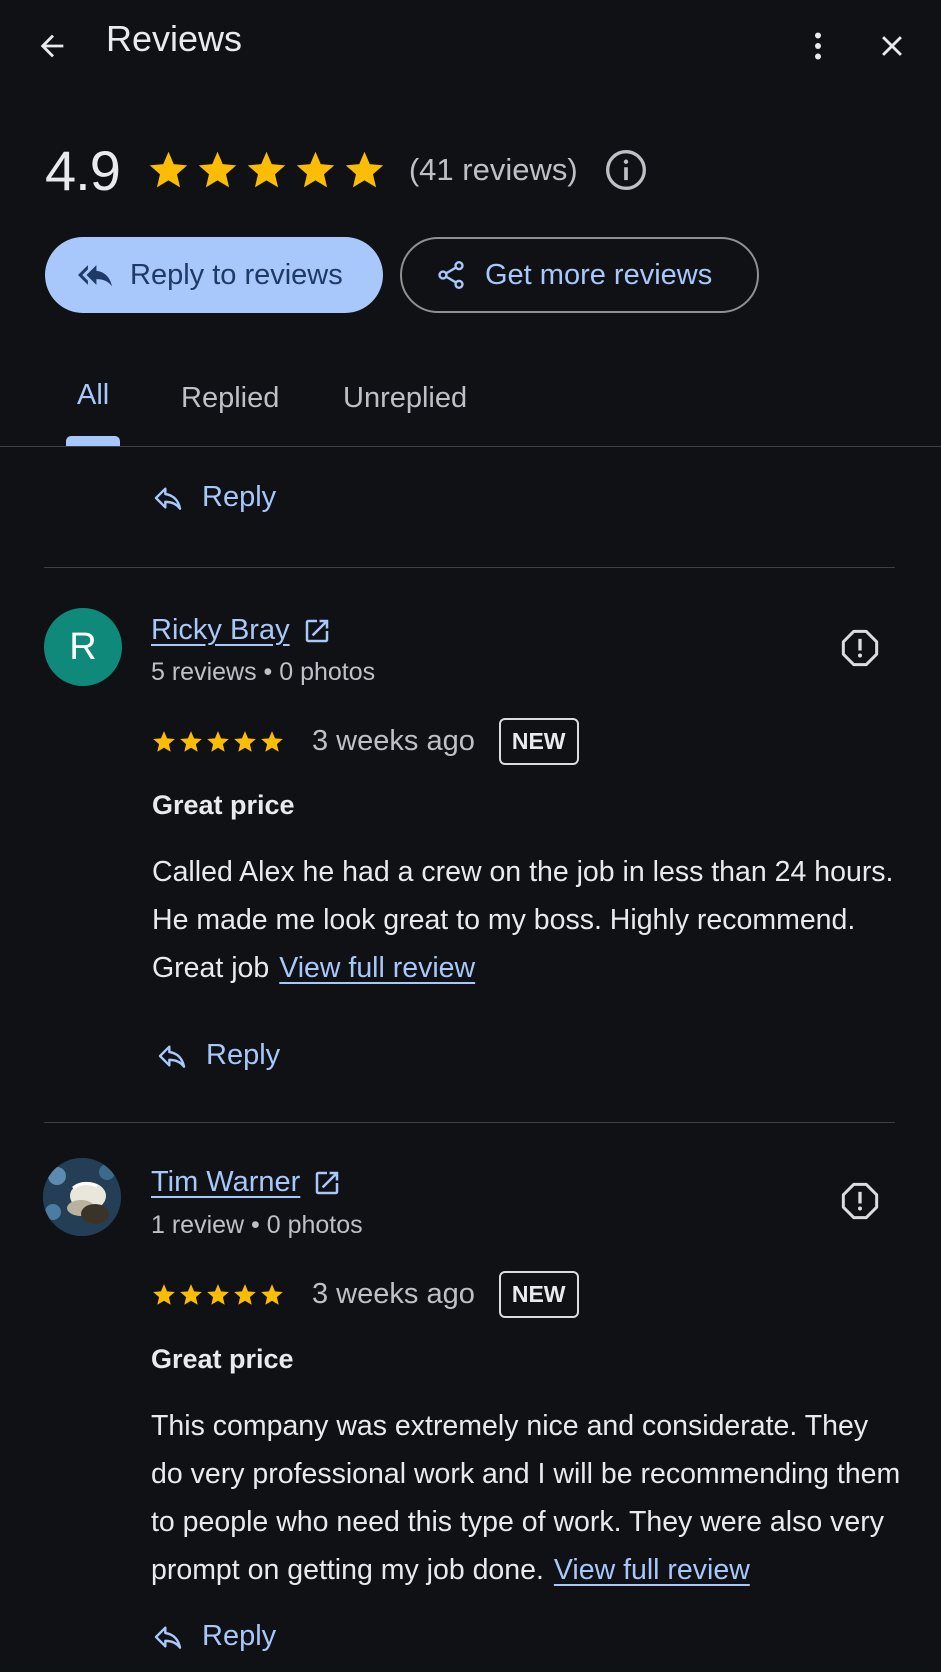  Describe the element at coordinates (174, 38) in the screenshot. I see `page-title: Reviews` at that location.